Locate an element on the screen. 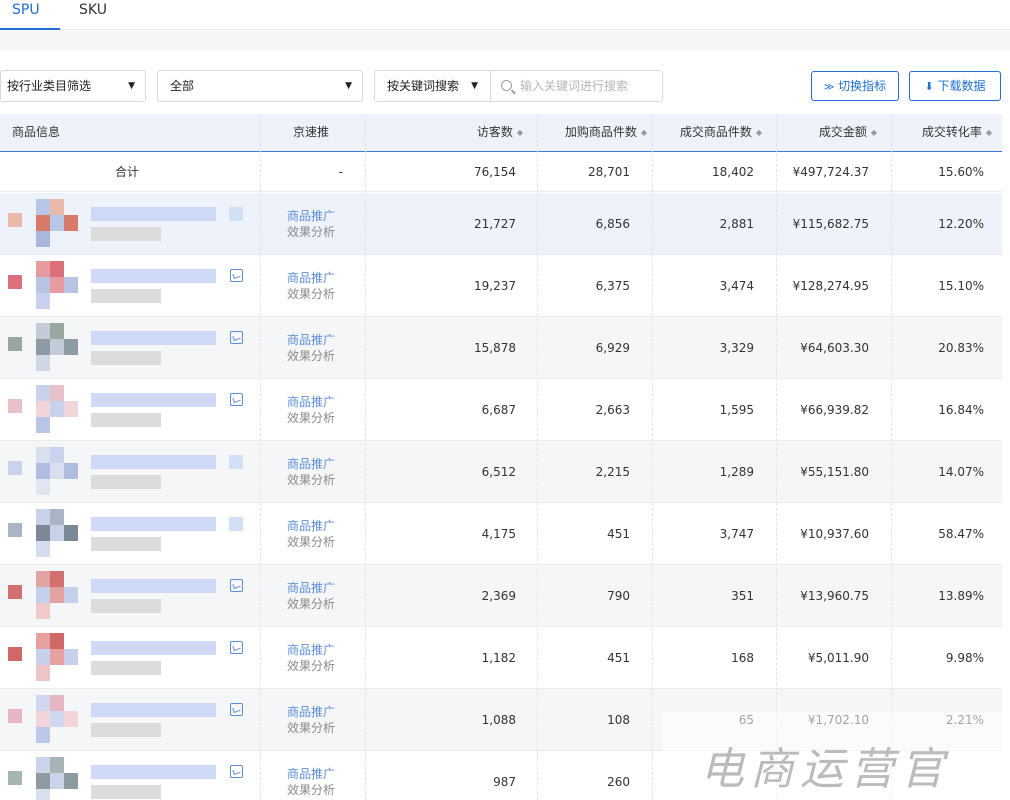  tab-sku: SKU is located at coordinates (93, 16).